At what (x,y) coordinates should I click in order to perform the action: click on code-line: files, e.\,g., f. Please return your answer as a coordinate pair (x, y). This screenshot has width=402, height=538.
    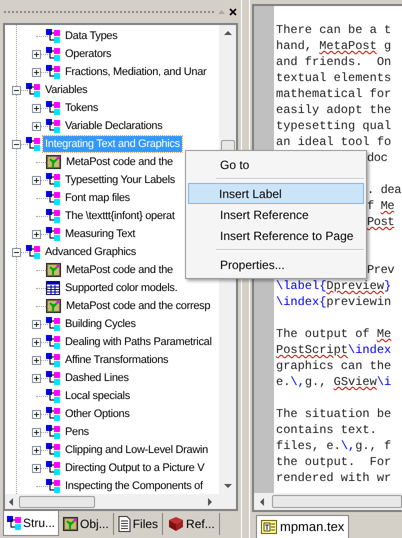
    Looking at the image, I should click on (334, 446).